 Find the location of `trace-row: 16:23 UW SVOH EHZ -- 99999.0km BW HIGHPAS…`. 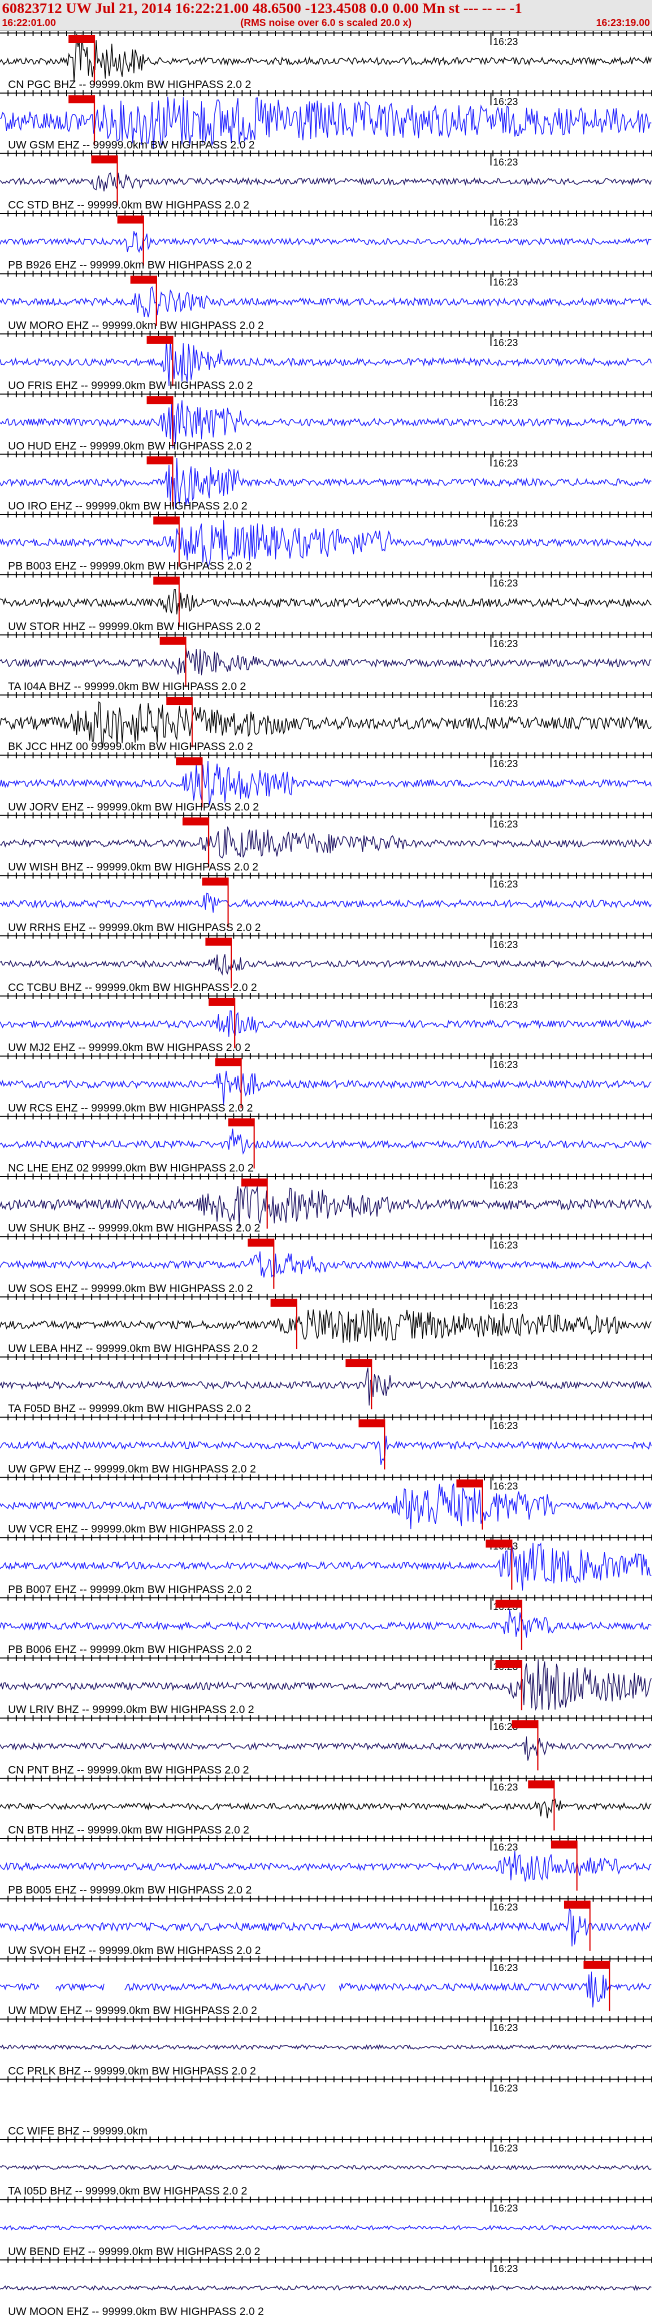

trace-row: 16:23 UW SVOH EHZ -- 99999.0km BW HIGHPAS… is located at coordinates (326, 1926).